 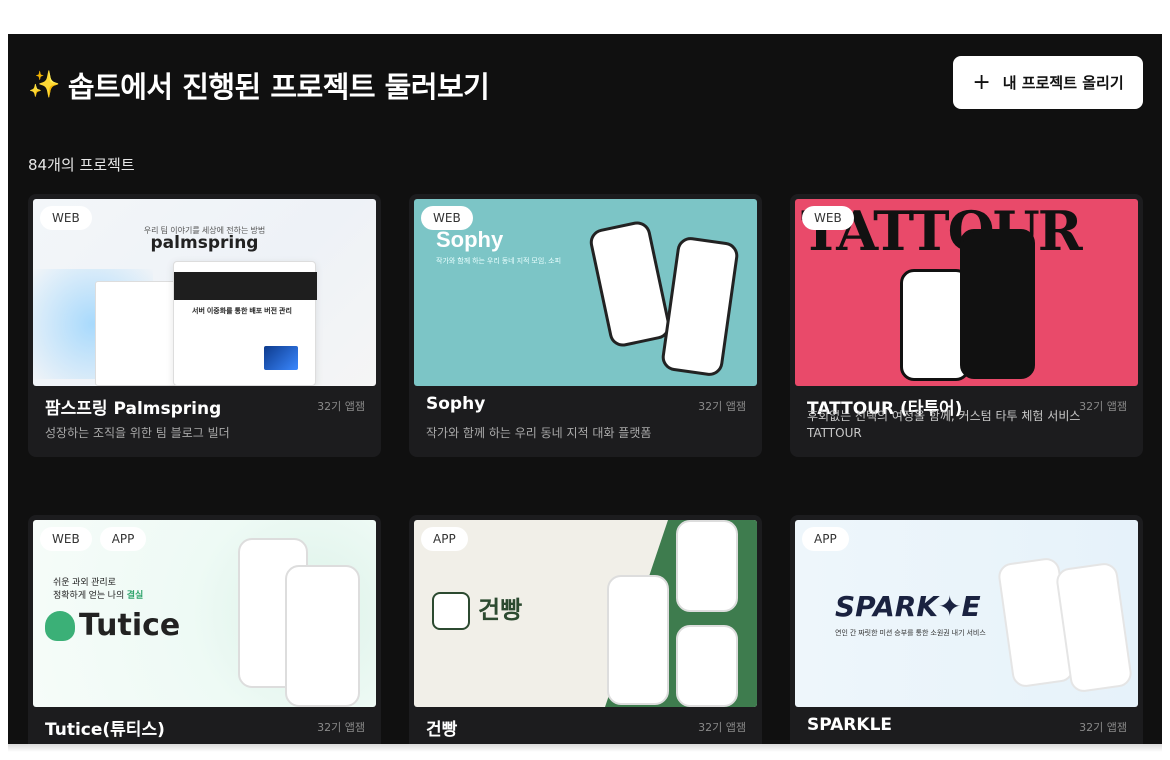 I want to click on project-title: 팜스프링 Palmspring, so click(x=133, y=409).